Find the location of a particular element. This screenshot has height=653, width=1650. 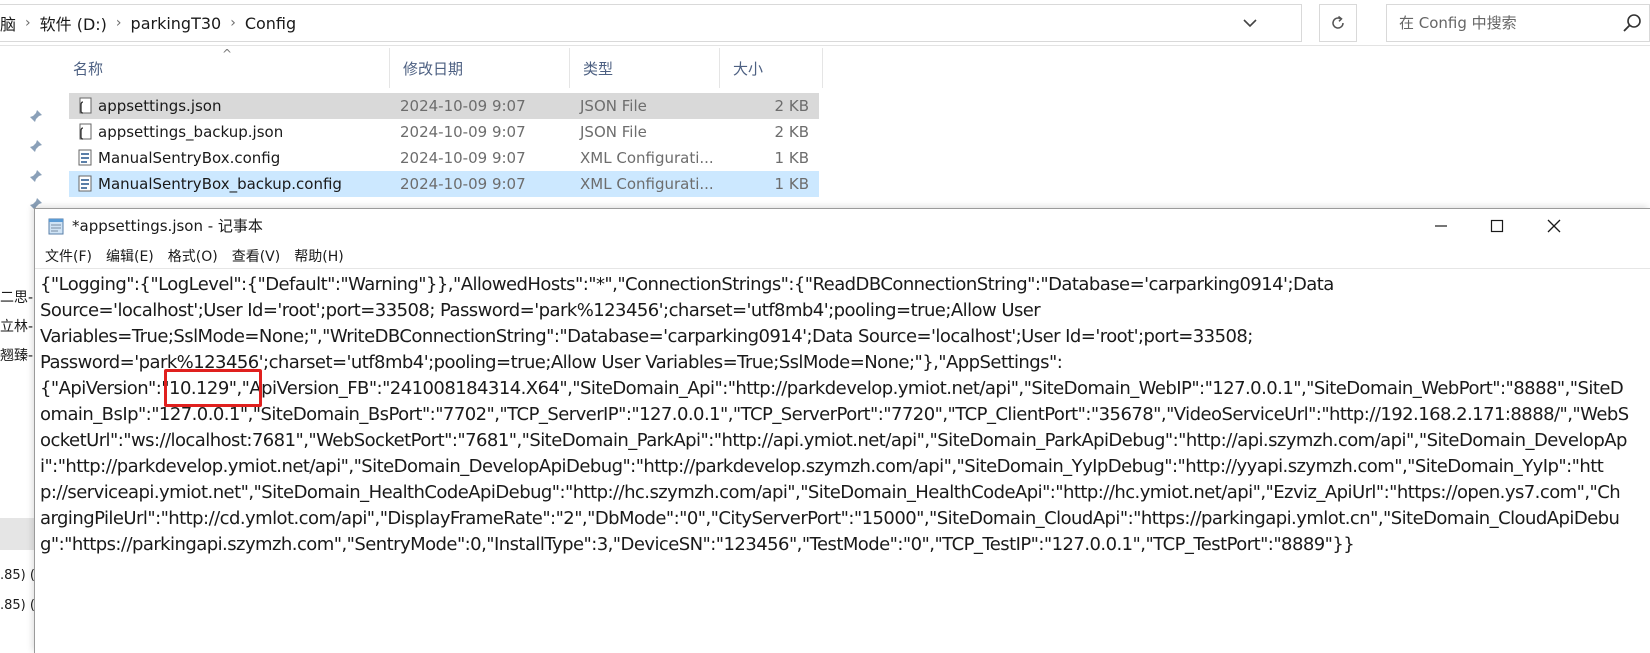

minimize-icon is located at coordinates (1441, 226).